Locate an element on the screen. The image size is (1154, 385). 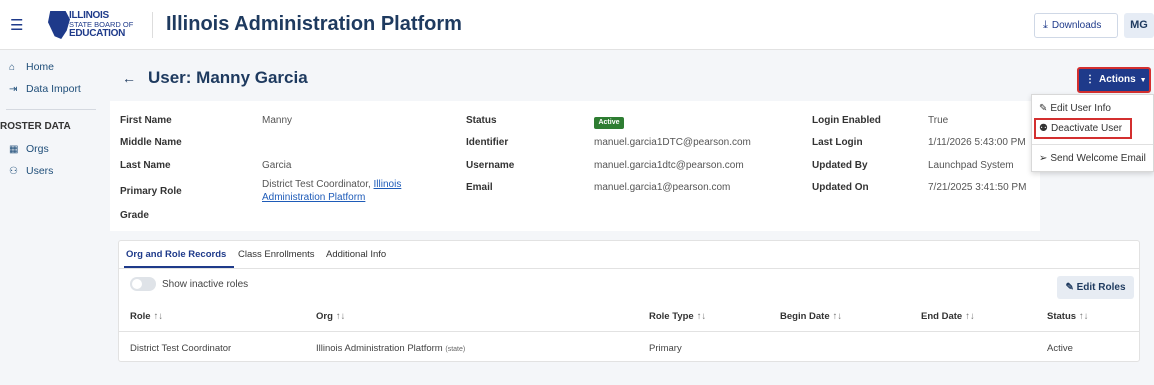
username-value: manuel.garcia1dtc@pearson.com is located at coordinates (669, 165).